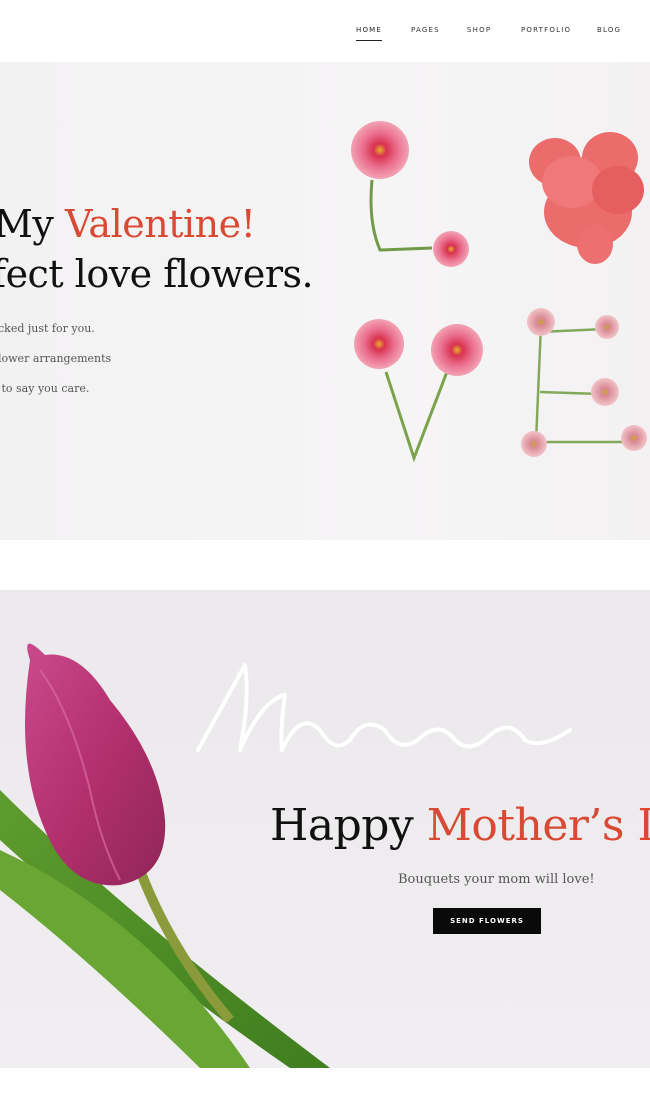 Image resolution: width=650 pixels, height=1120 pixels. I want to click on nav-home: HOME, so click(369, 33).